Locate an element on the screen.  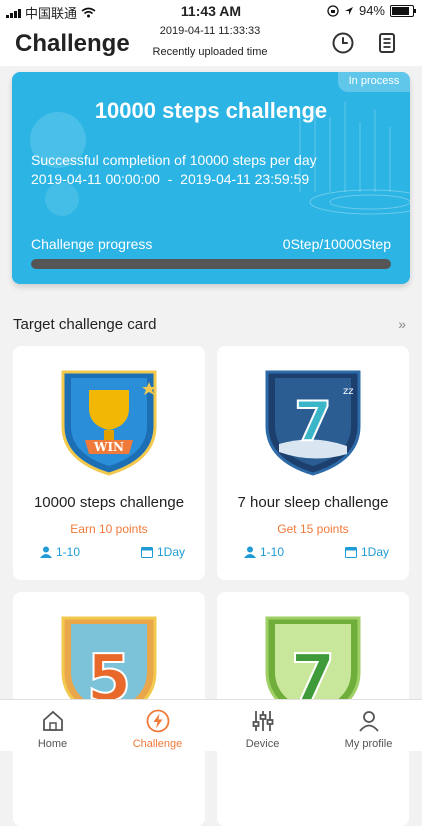
svg-text: zz is located at coordinates (348, 391).